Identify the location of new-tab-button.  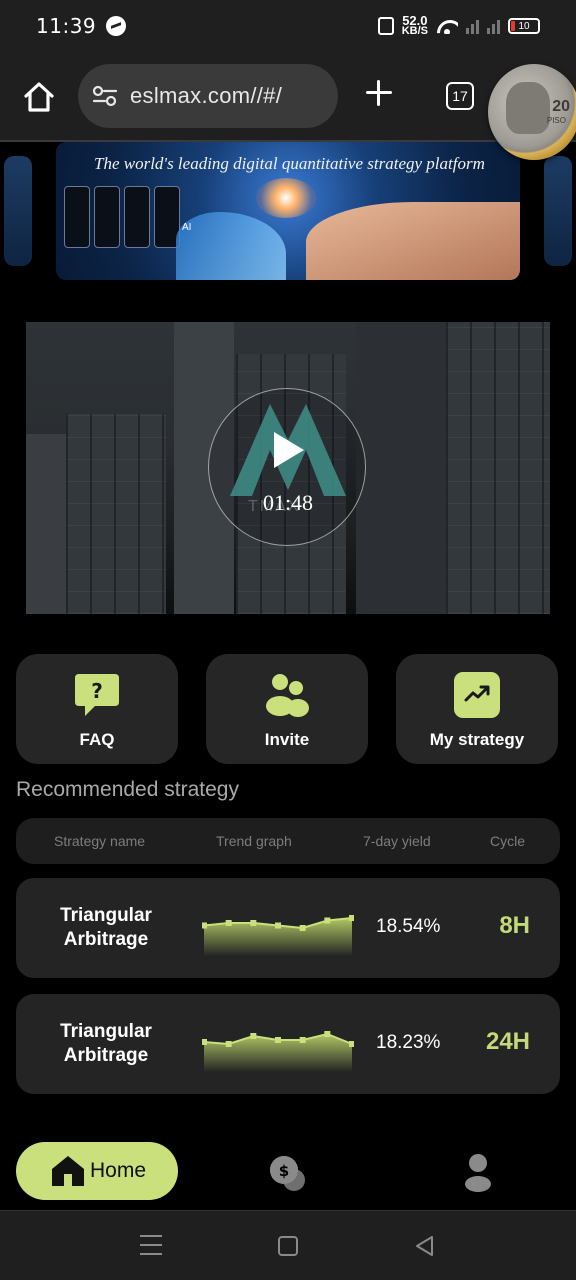
(379, 93).